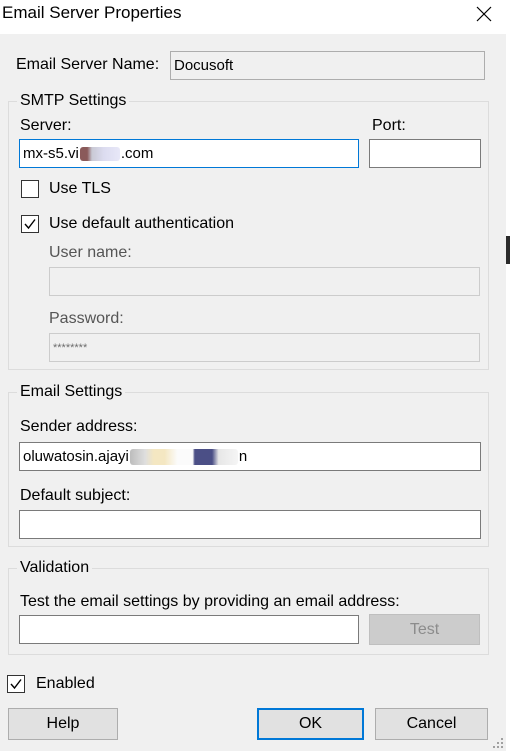 Image resolution: width=510 pixels, height=751 pixels. Describe the element at coordinates (55, 568) in the screenshot. I see `validation-title: Validation` at that location.